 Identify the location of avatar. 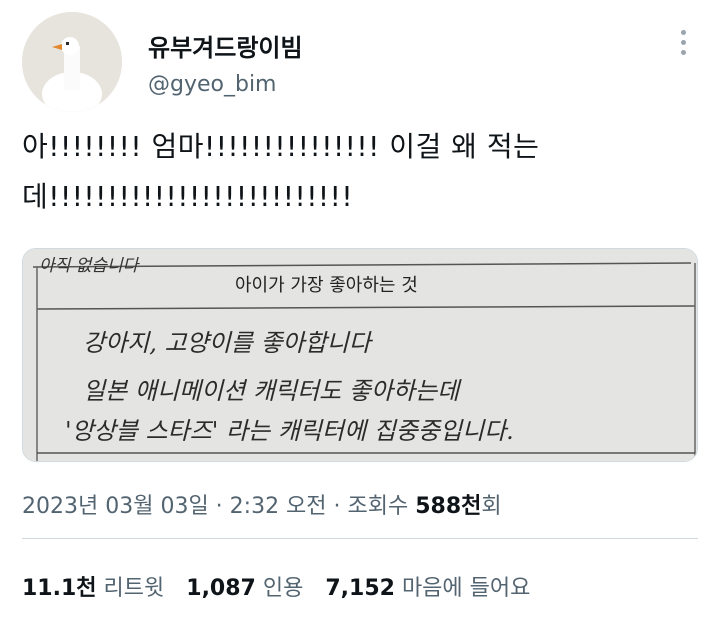
(72, 62).